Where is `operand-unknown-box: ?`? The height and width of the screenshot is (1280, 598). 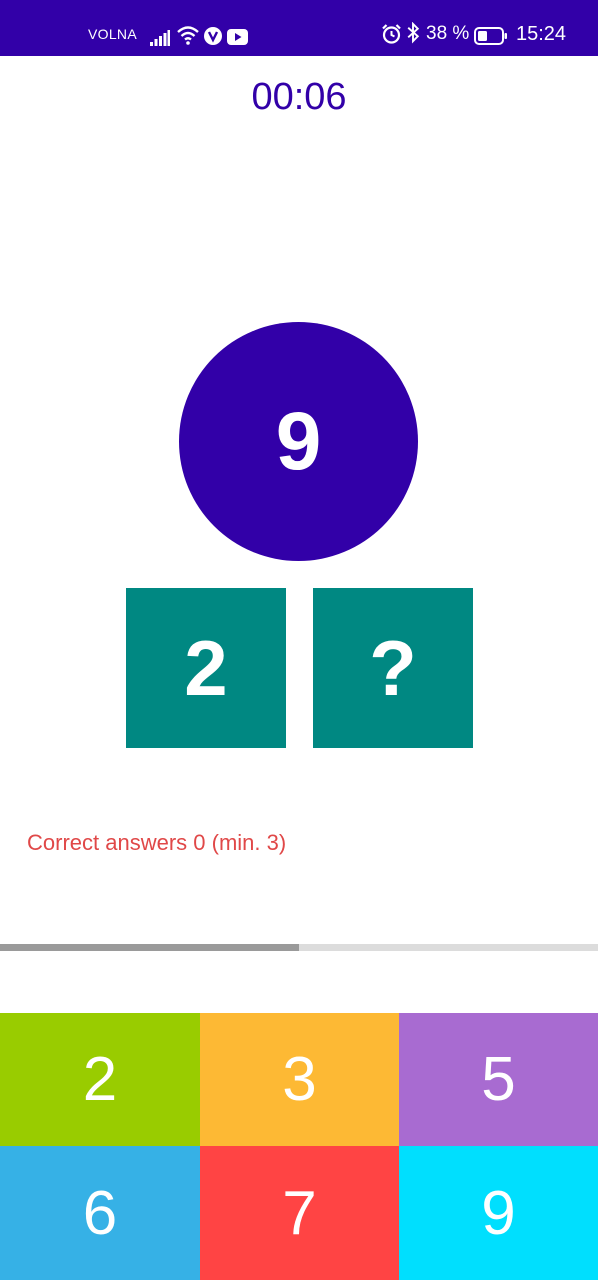
operand-unknown-box: ? is located at coordinates (393, 668).